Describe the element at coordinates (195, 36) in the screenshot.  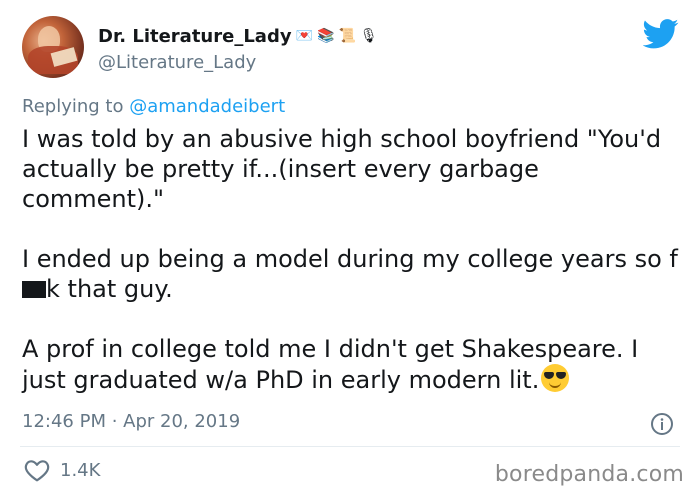
I see `display-name: Dr. Literature_Lady` at that location.